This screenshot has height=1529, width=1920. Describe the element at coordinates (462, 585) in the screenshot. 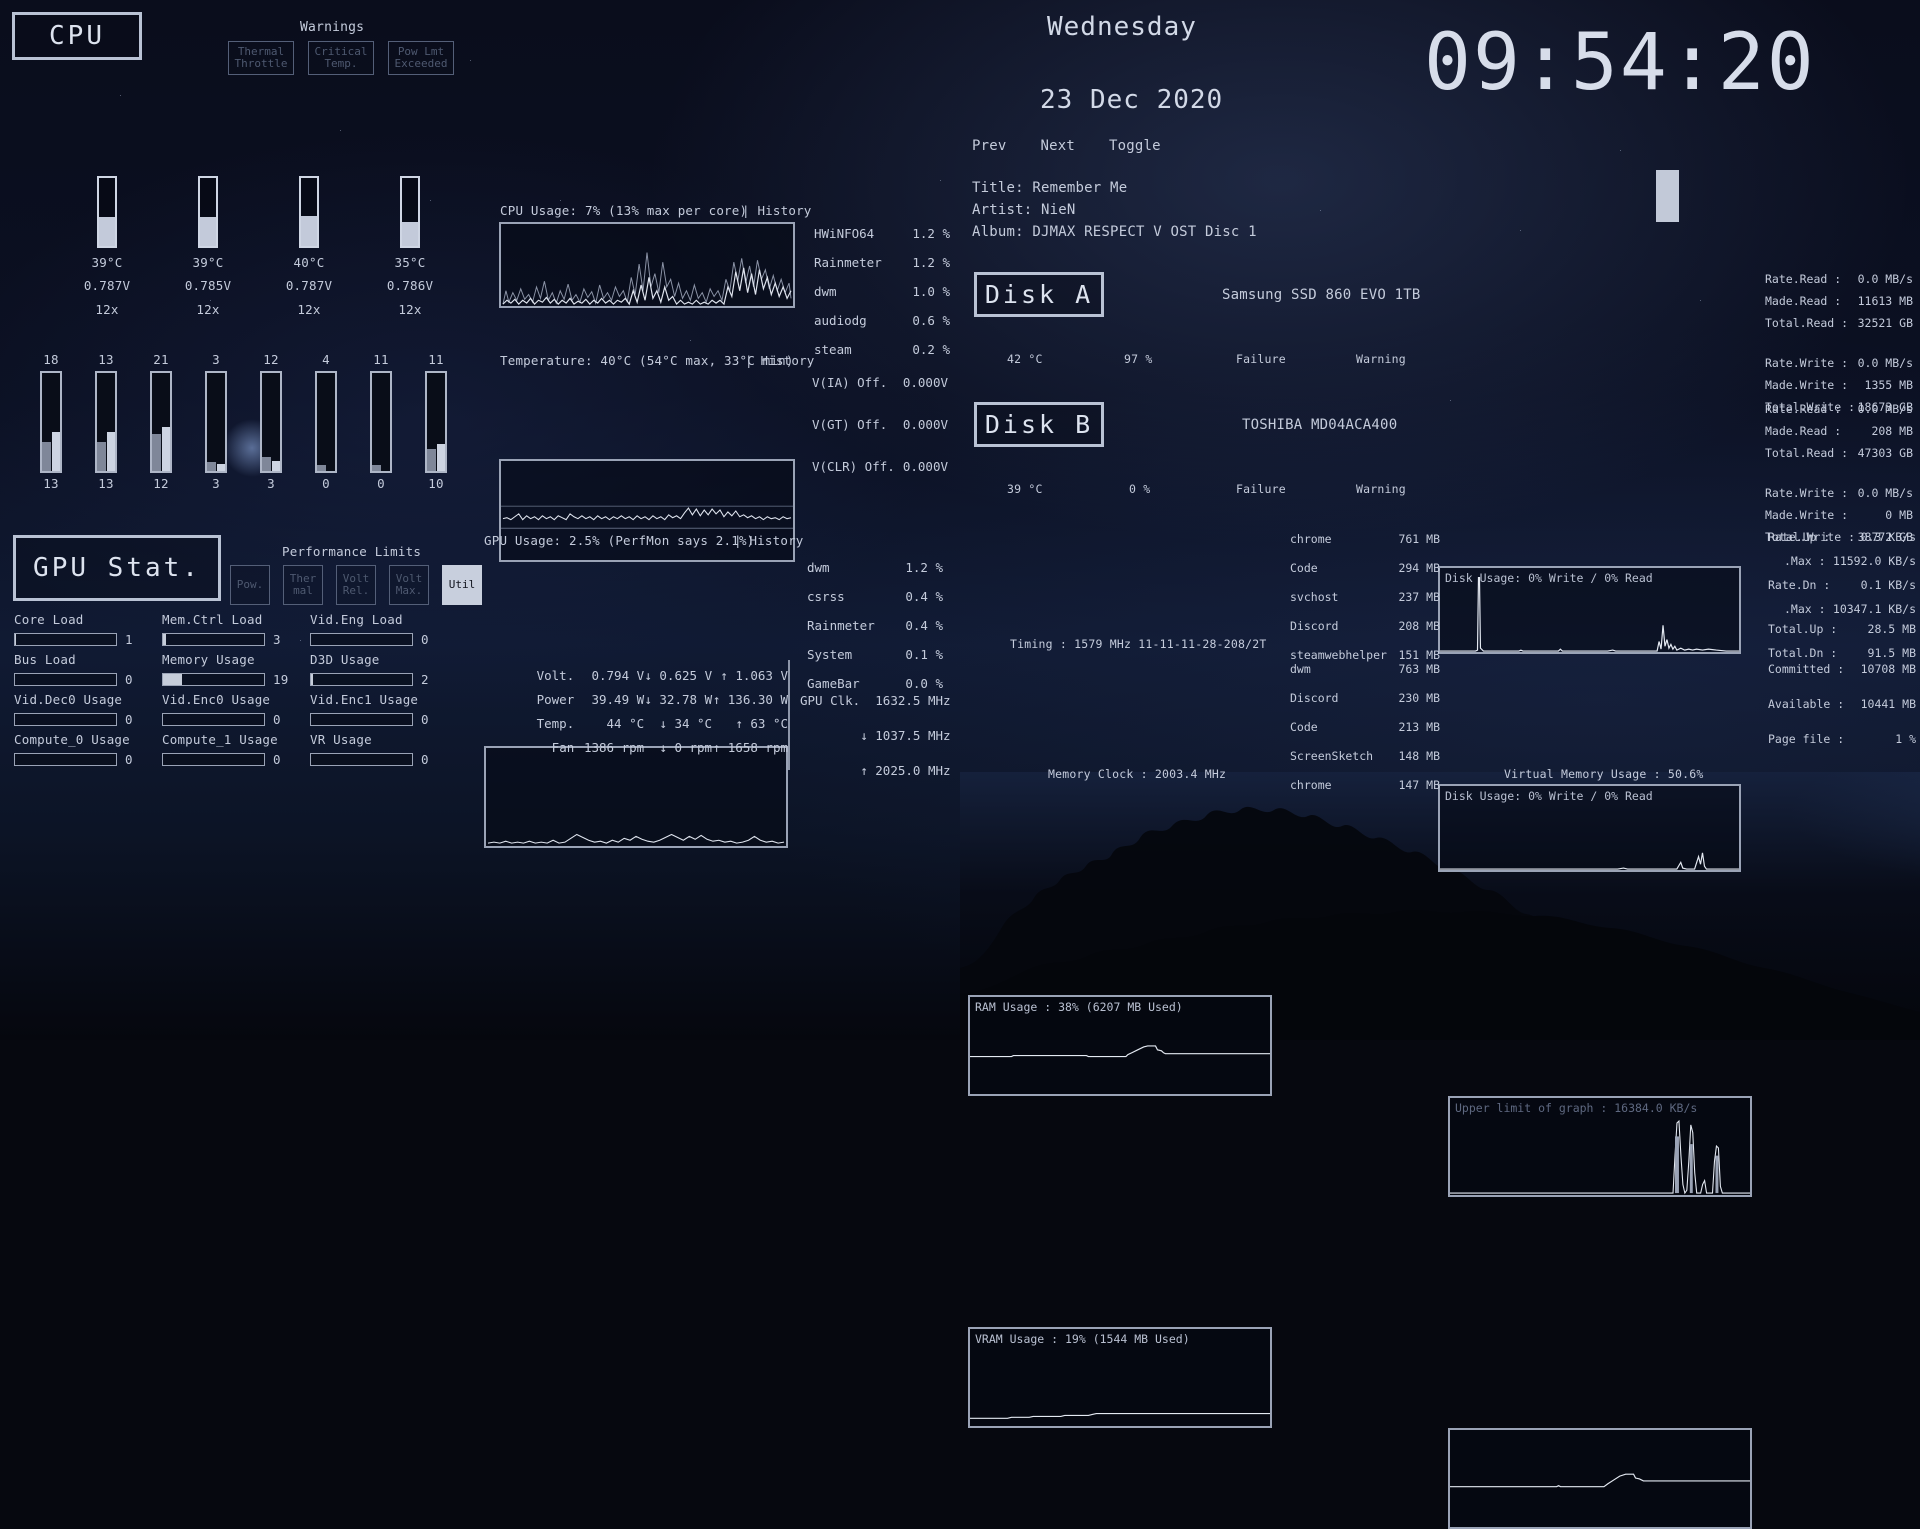

I see `gpu-perf-limit-util: Util` at that location.